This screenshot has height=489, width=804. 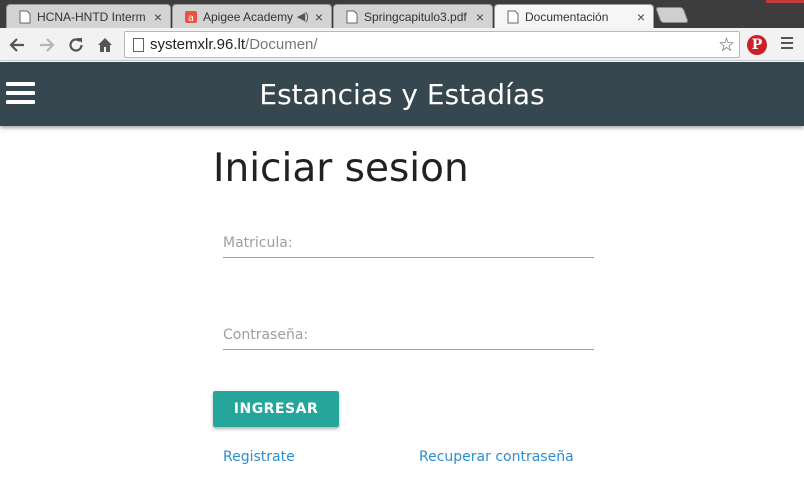 I want to click on svg-text: a, so click(x=191, y=18).